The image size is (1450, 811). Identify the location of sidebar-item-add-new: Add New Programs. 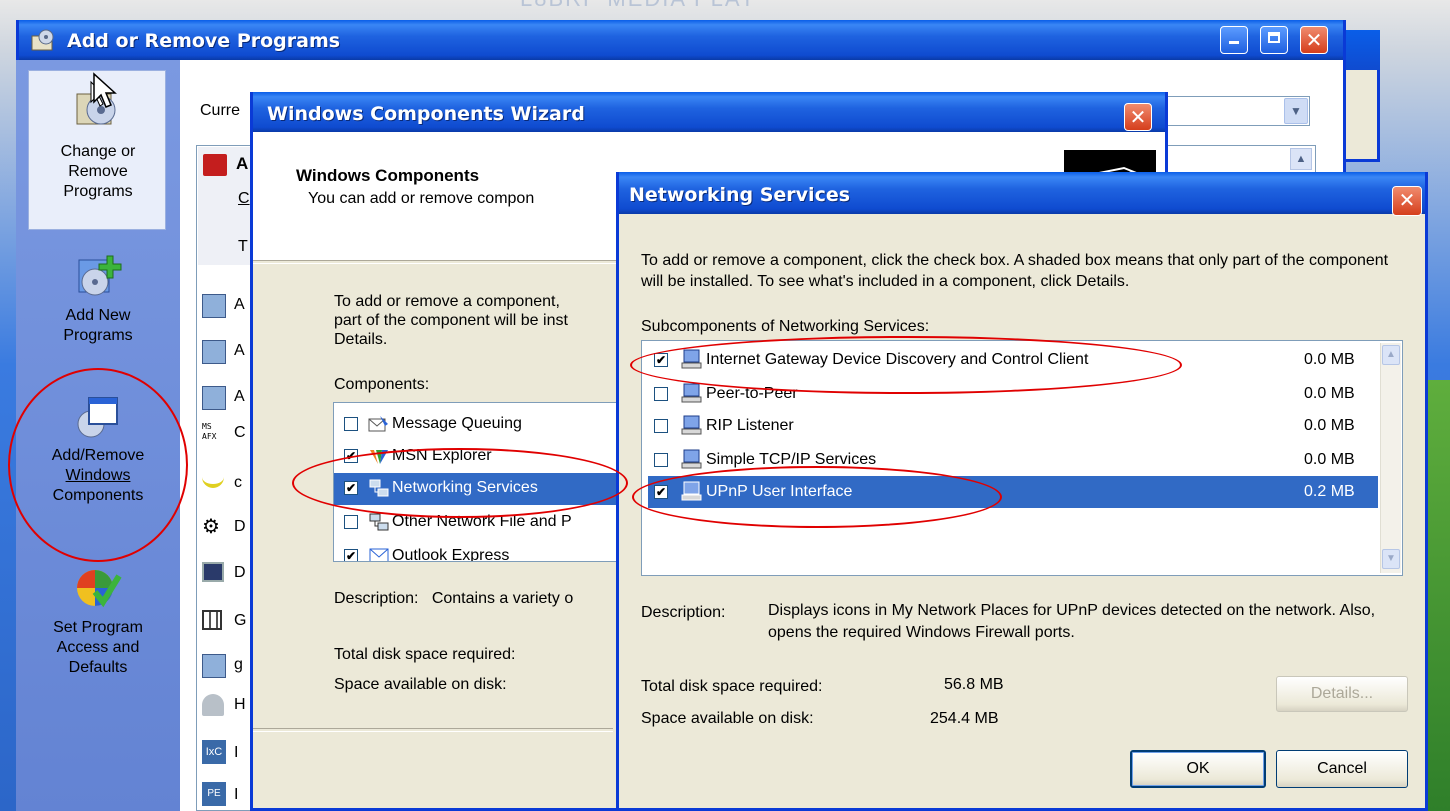
(98, 298).